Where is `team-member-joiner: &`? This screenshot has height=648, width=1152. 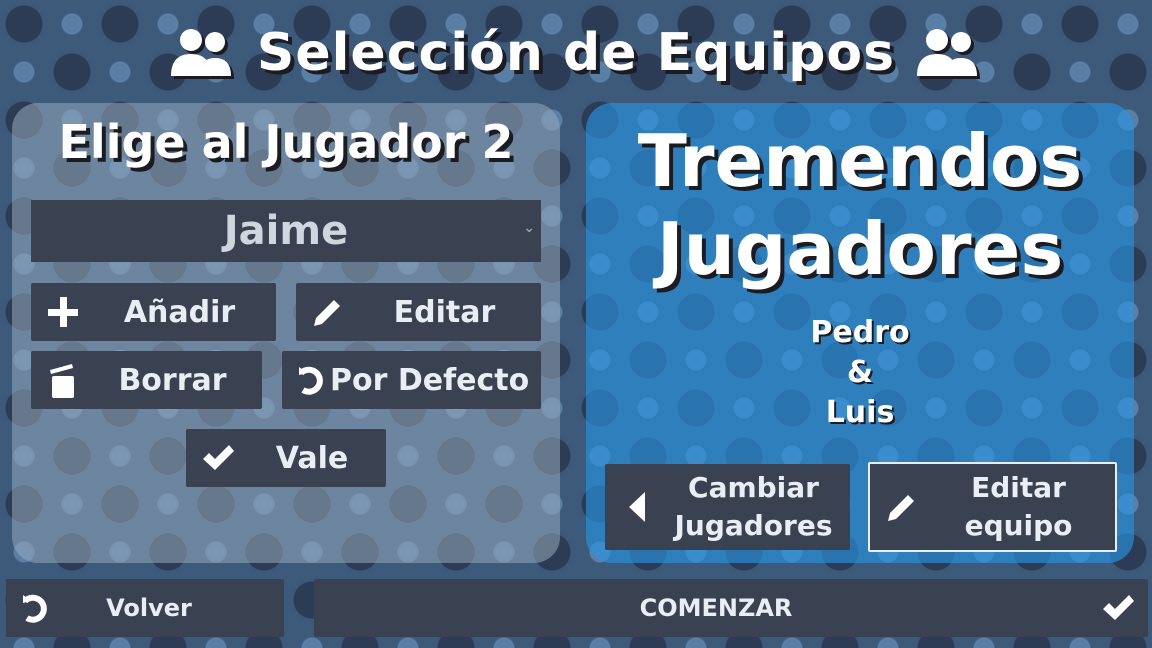 team-member-joiner: & is located at coordinates (860, 372).